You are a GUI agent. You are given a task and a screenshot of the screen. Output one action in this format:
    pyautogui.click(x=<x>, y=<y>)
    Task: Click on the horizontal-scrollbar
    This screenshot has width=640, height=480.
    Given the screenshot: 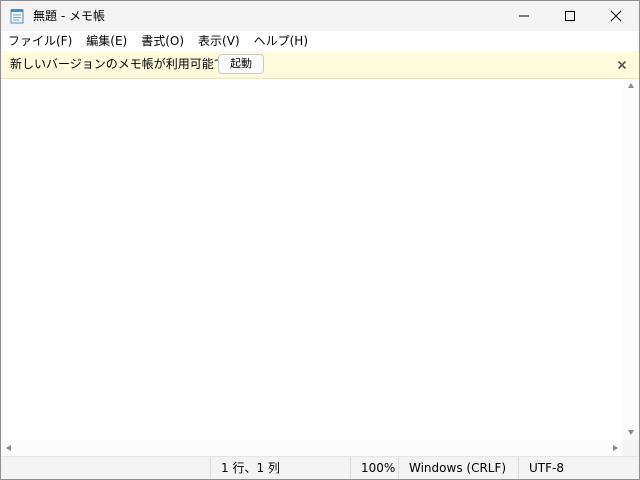 What is the action you would take?
    pyautogui.click(x=312, y=448)
    